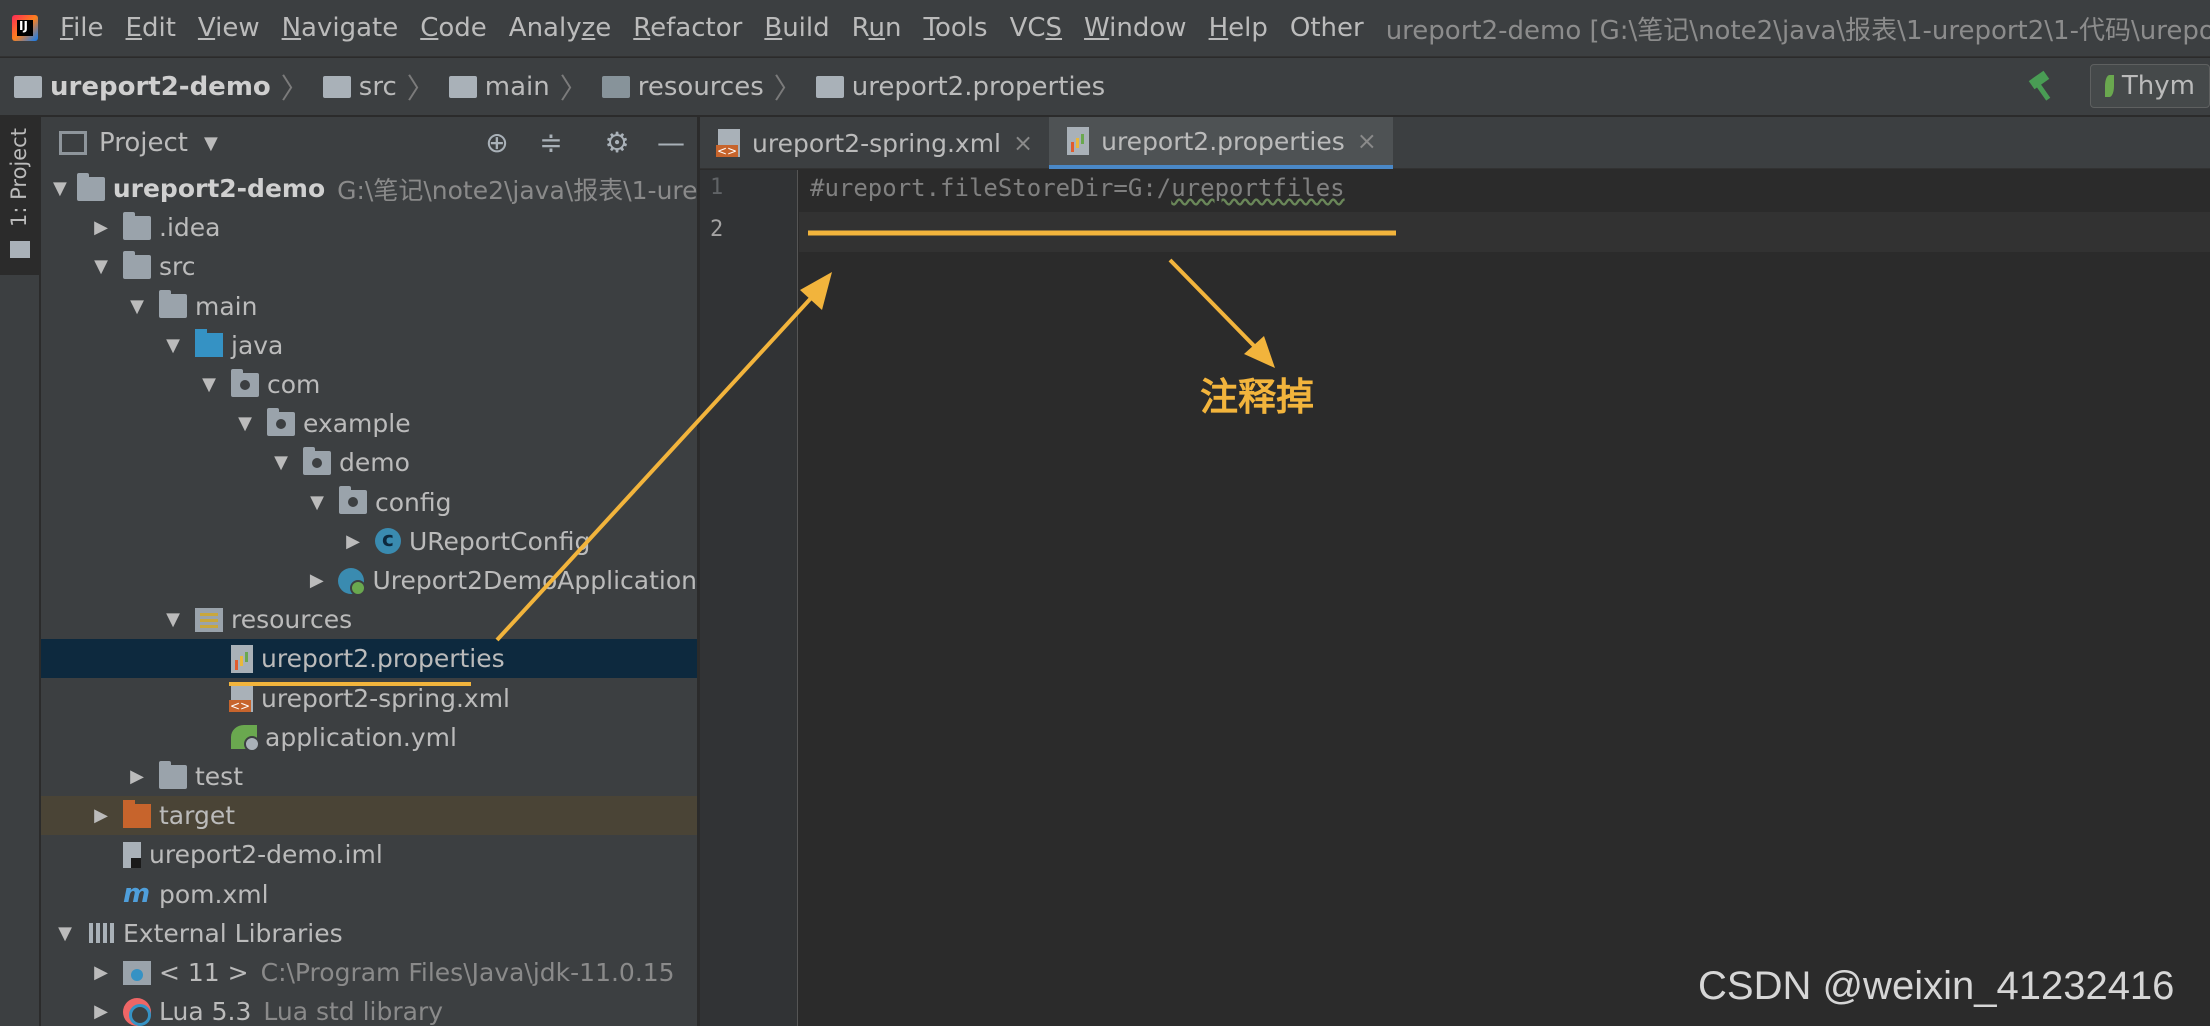 The width and height of the screenshot is (2210, 1026). I want to click on tree-node: ▶ test, so click(369, 776).